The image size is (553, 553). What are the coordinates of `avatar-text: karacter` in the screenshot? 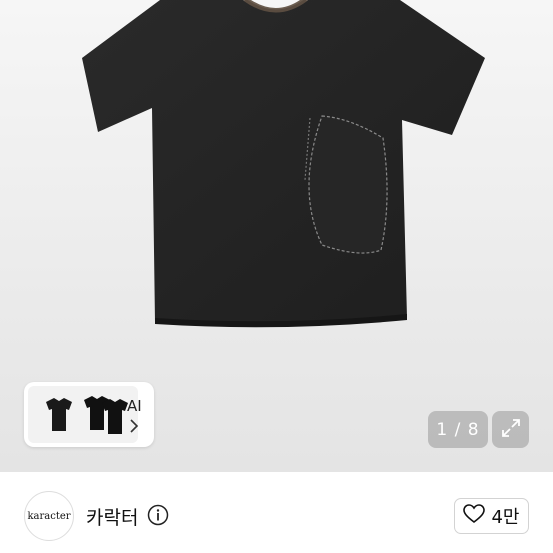 It's located at (49, 516).